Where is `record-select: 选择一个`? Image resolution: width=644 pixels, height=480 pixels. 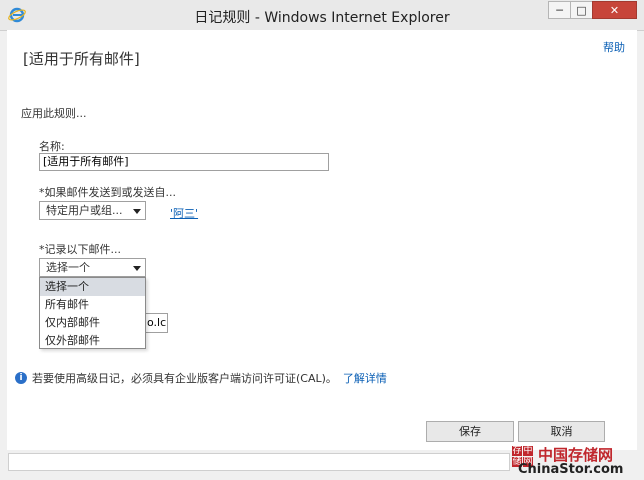 record-select: 选择一个 is located at coordinates (92, 267).